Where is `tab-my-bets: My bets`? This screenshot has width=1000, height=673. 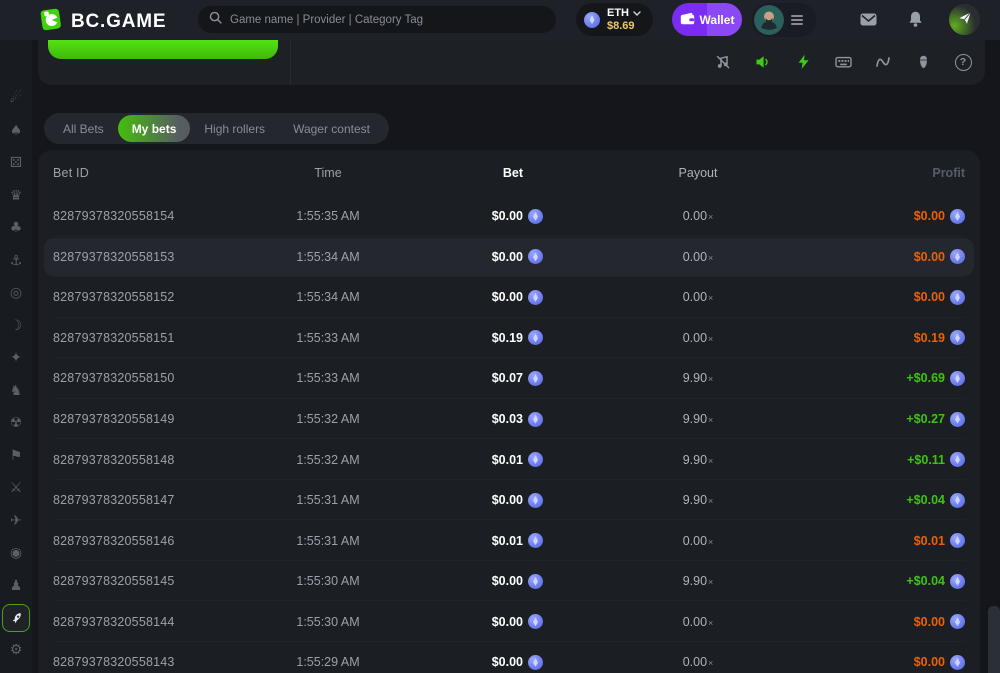
tab-my-bets: My bets is located at coordinates (154, 128).